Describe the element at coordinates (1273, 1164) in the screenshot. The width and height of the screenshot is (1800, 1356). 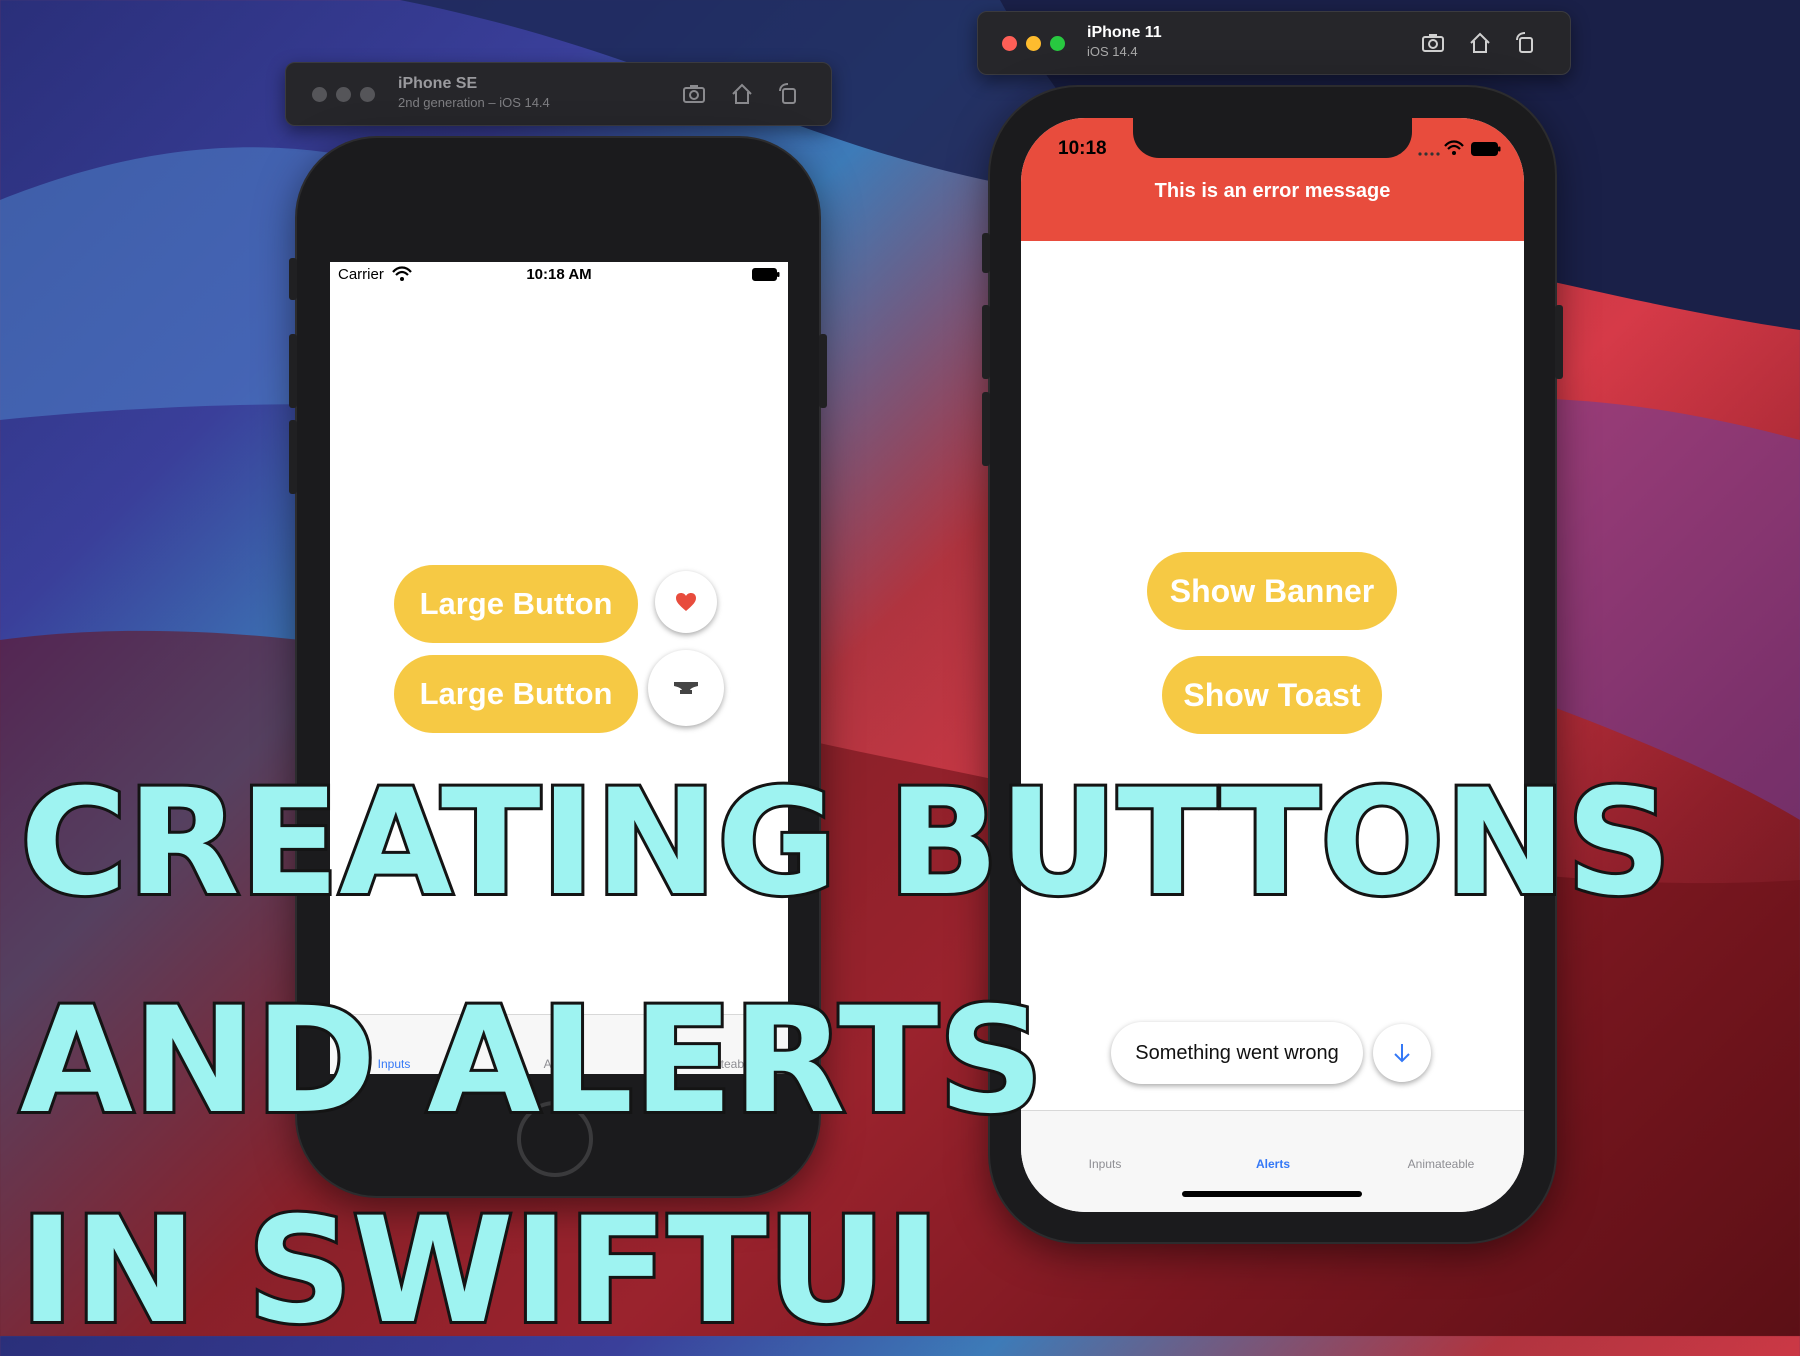
I see `tab-alerts: Alerts` at that location.